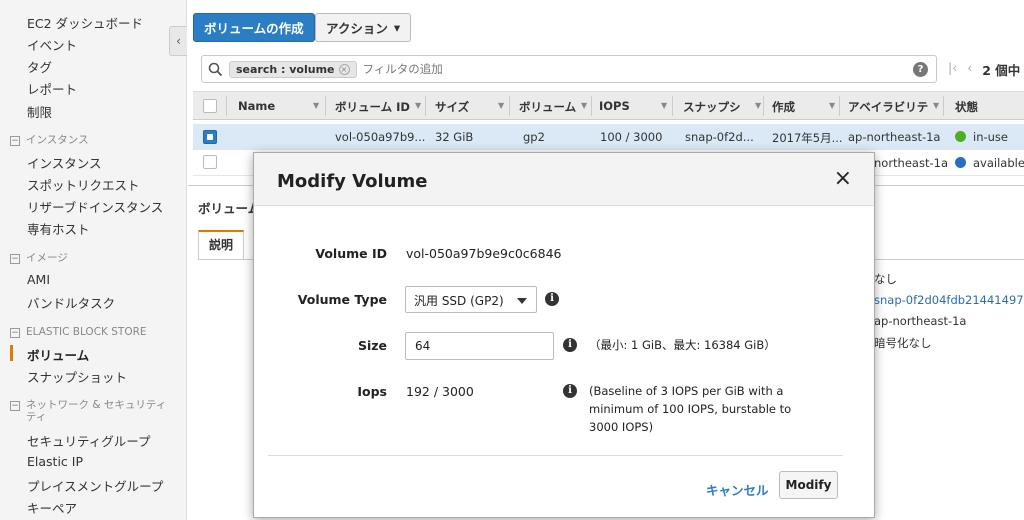 This screenshot has width=1024, height=520. I want to click on section-images: − イメージ, so click(39, 258).